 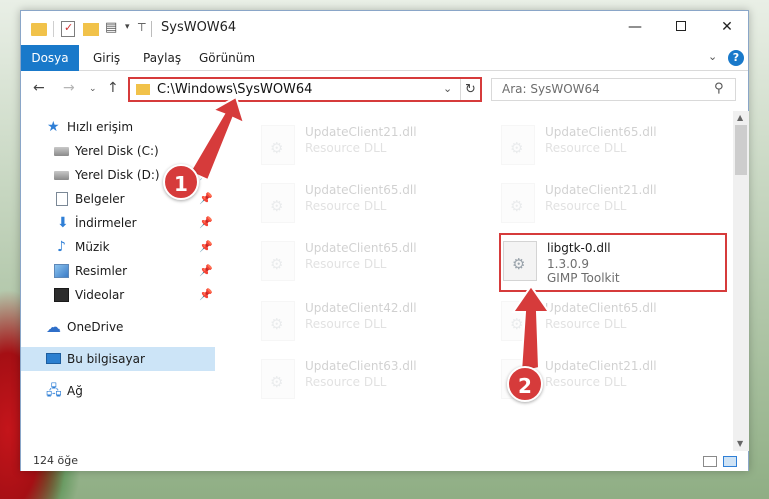 What do you see at coordinates (181, 182) in the screenshot?
I see `step-1-badge: 1` at bounding box center [181, 182].